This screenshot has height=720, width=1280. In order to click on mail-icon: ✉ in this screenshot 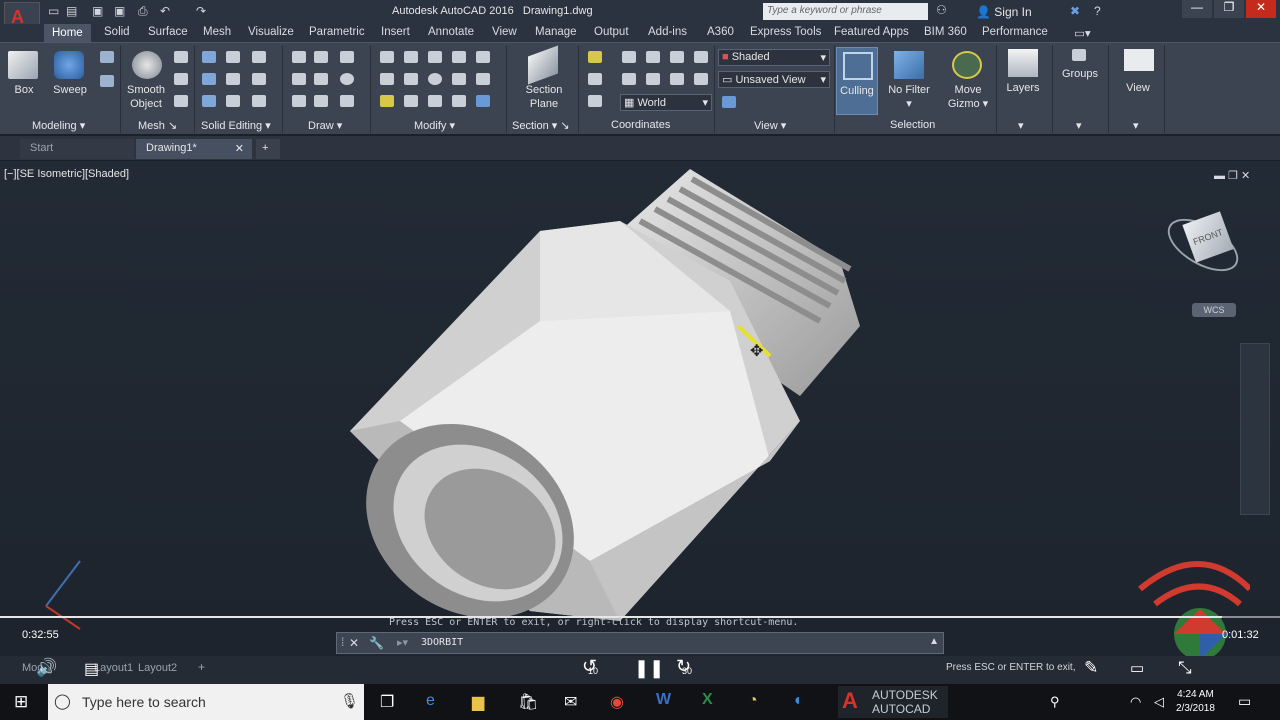, I will do `click(570, 702)`.